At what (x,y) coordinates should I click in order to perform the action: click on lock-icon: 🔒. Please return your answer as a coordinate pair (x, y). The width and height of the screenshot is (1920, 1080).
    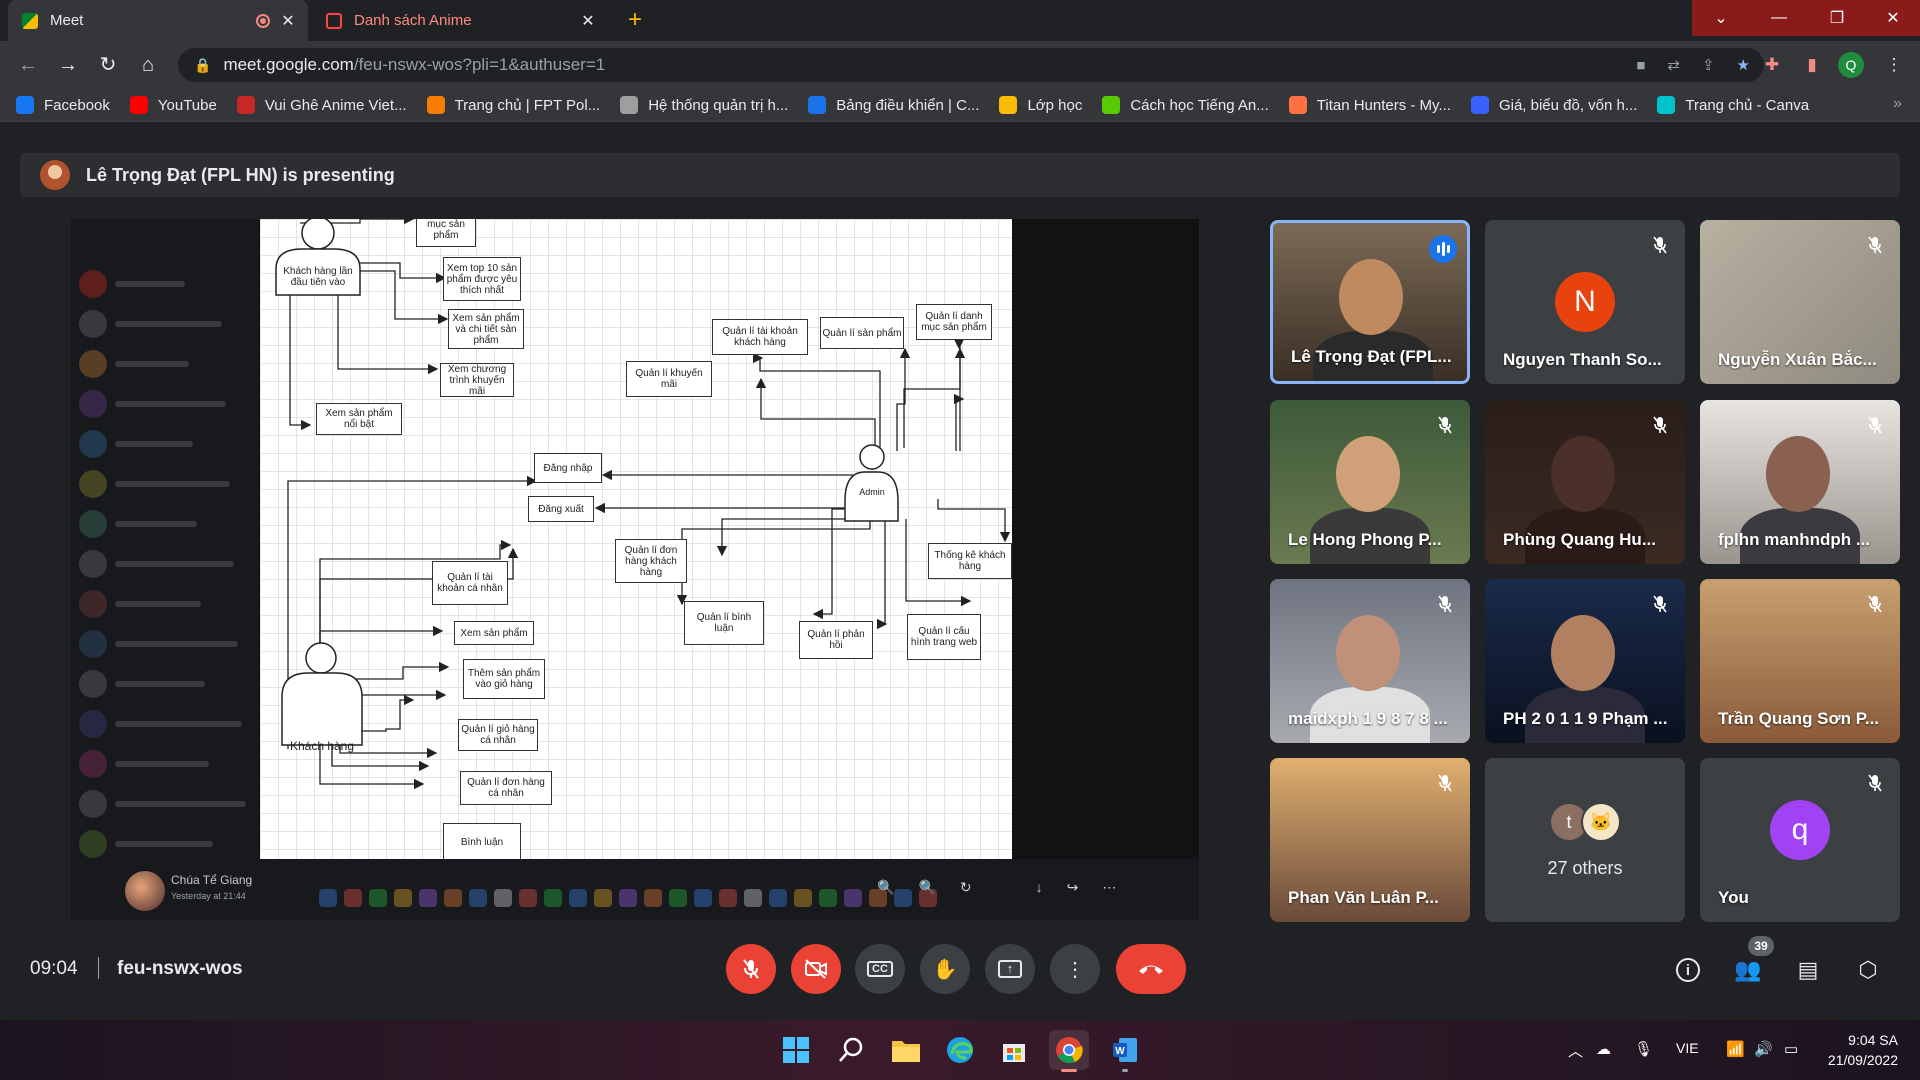
    Looking at the image, I should click on (202, 65).